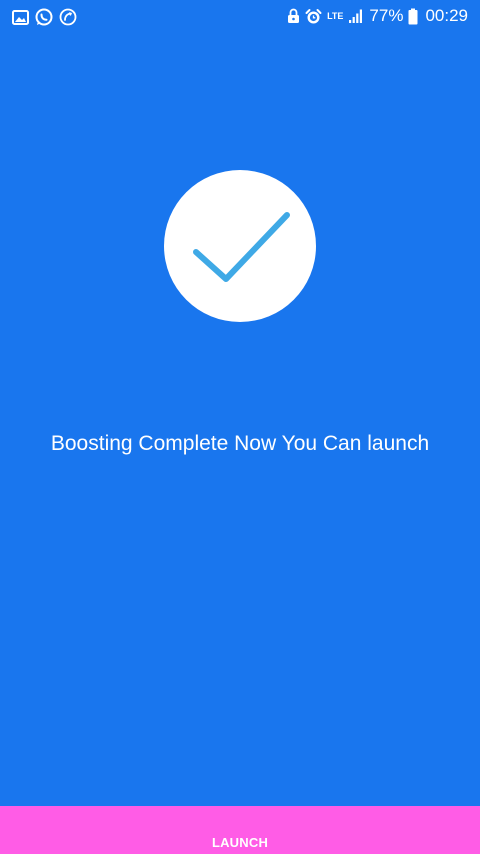  Describe the element at coordinates (293, 16) in the screenshot. I see `lock-icon` at that location.